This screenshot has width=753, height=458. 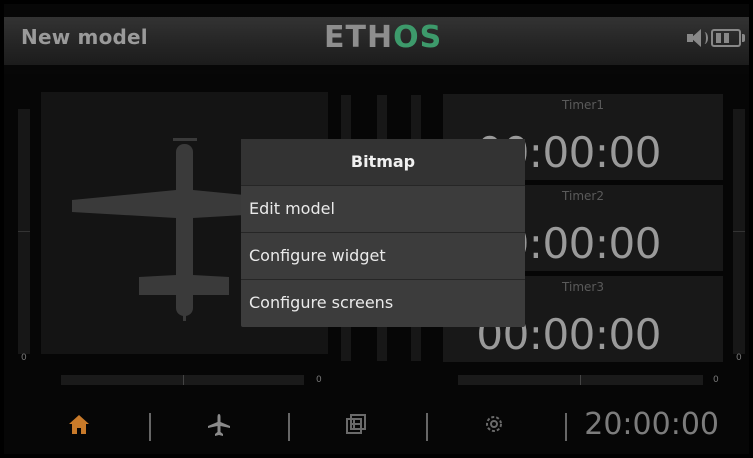 I want to click on left-horizontal-trim, so click(x=182, y=380).